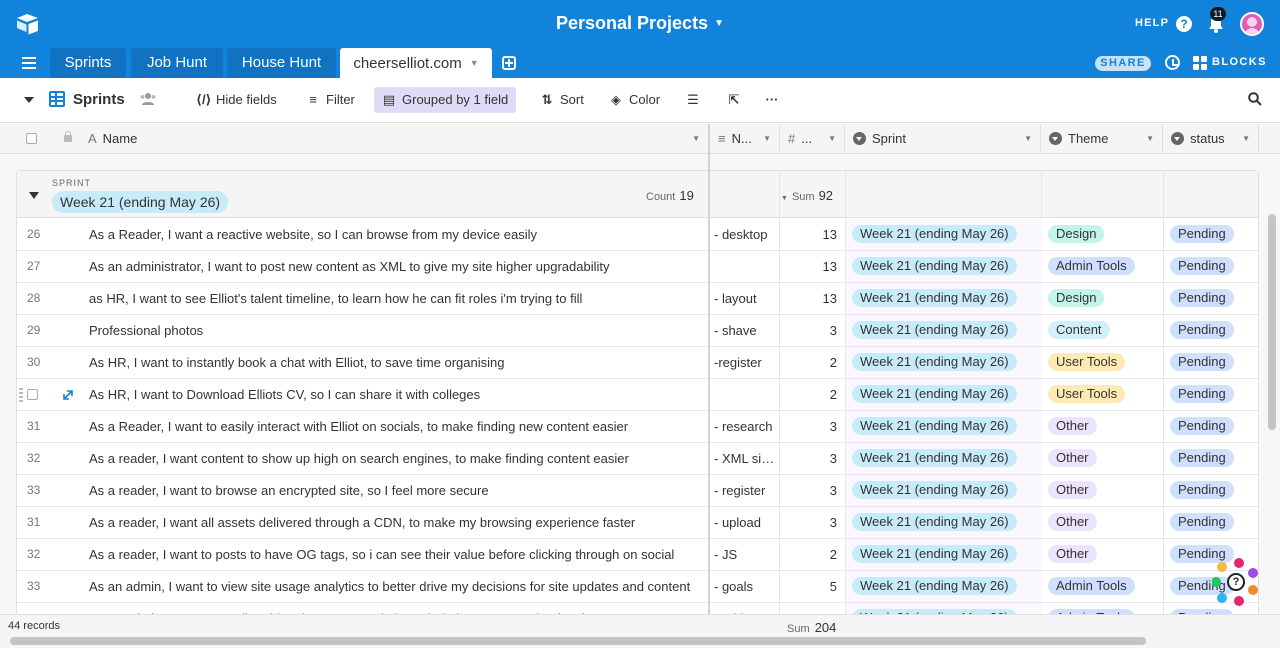 Image resolution: width=1280 pixels, height=648 pixels. I want to click on vertical-scrollbar, so click(1272, 322).